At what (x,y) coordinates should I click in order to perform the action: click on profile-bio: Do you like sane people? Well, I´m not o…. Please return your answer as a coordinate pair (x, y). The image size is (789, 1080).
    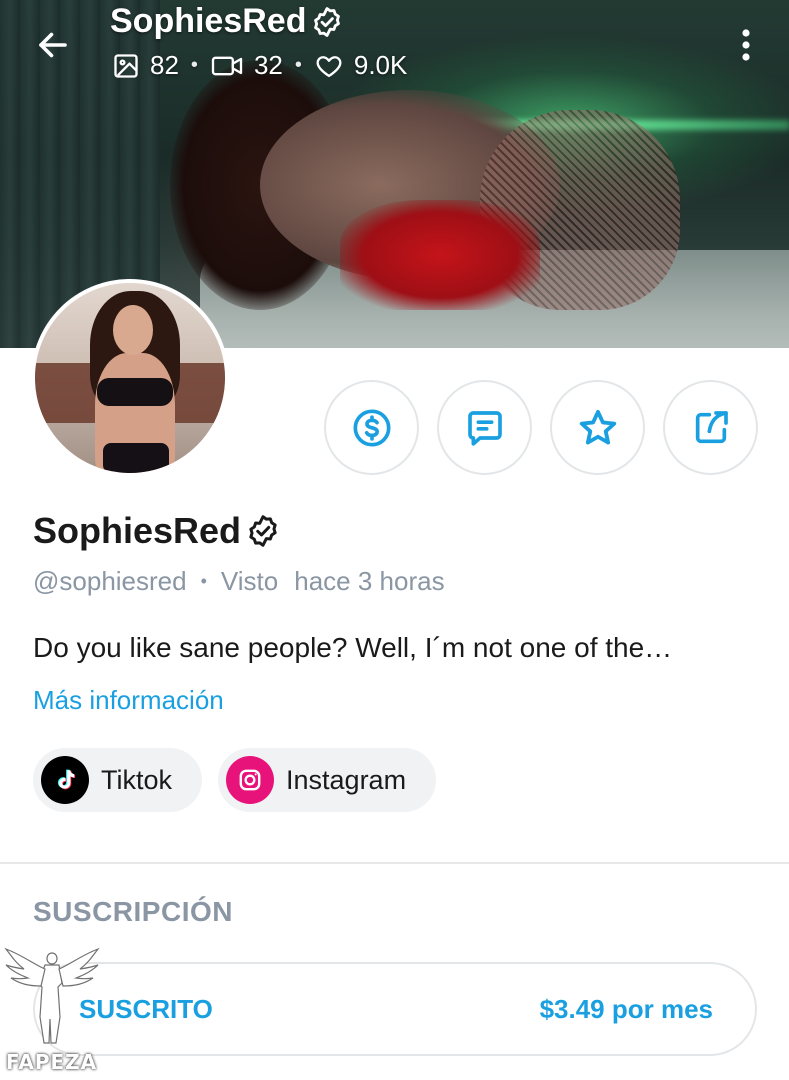
    Looking at the image, I should click on (353, 647).